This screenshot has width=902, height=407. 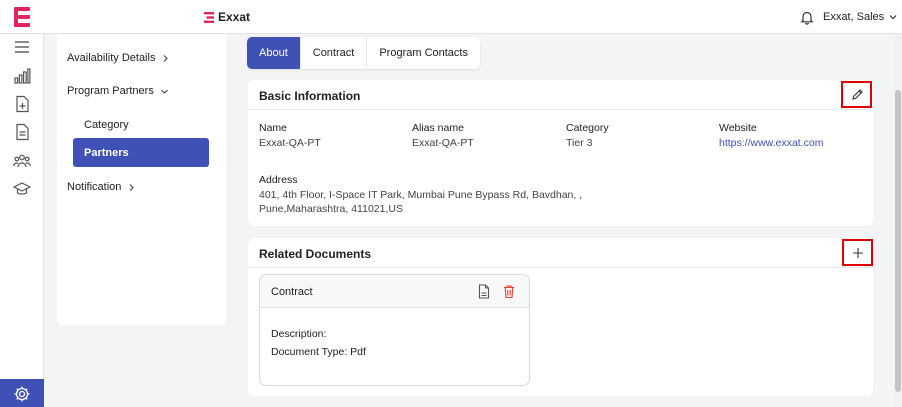 I want to click on website-link: https://www.exxat.com, so click(x=771, y=143).